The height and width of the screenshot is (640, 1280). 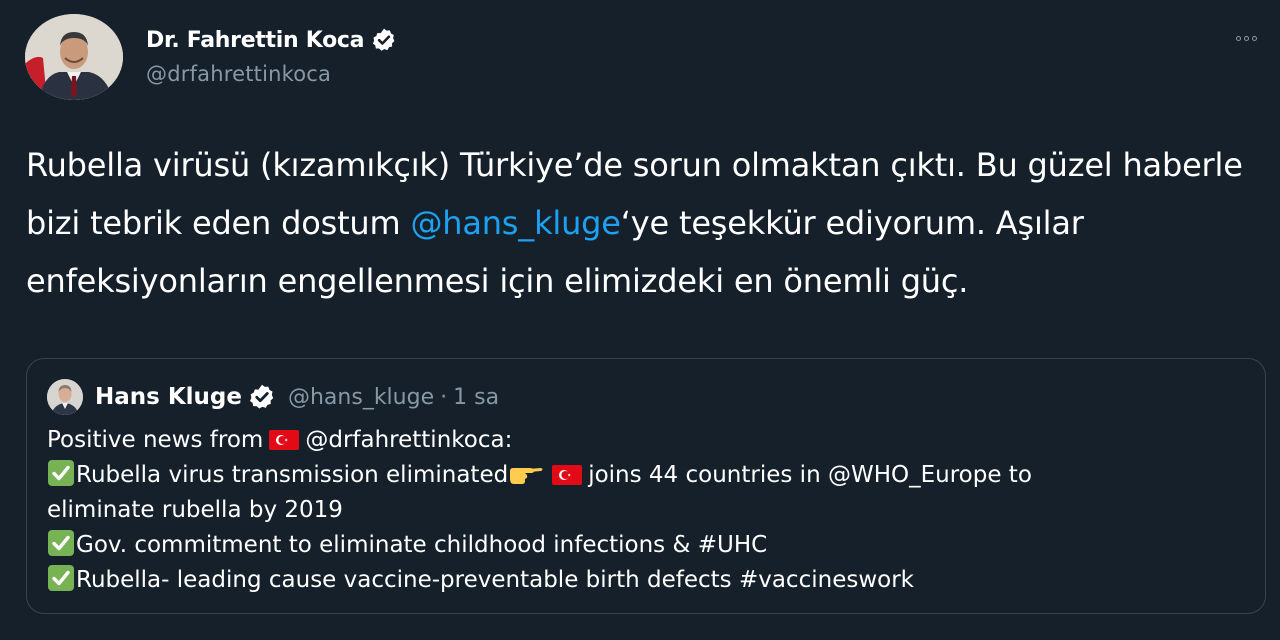 I want to click on quoted-line: eliminate rubella by 2019, so click(x=647, y=510).